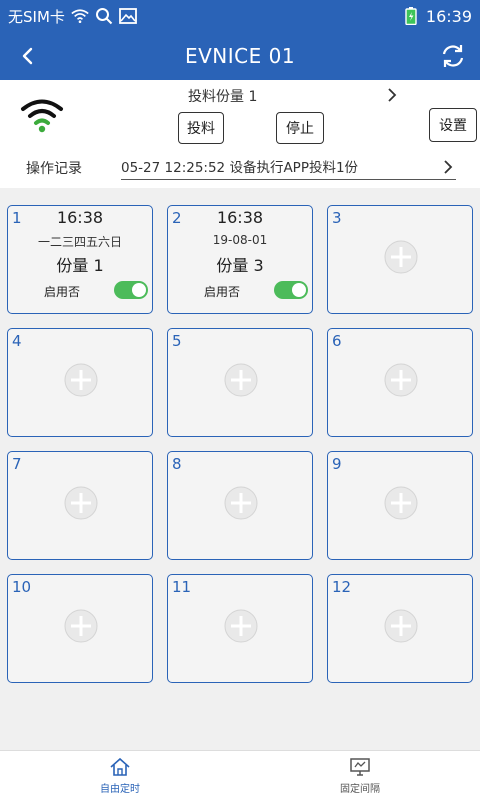  I want to click on slot-number: 10, so click(22, 587).